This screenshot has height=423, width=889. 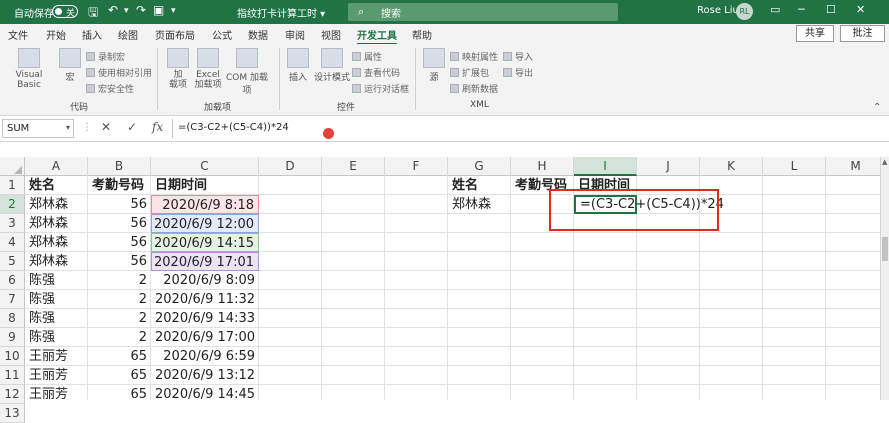 What do you see at coordinates (12, 318) in the screenshot?
I see `row-header-8: 8` at bounding box center [12, 318].